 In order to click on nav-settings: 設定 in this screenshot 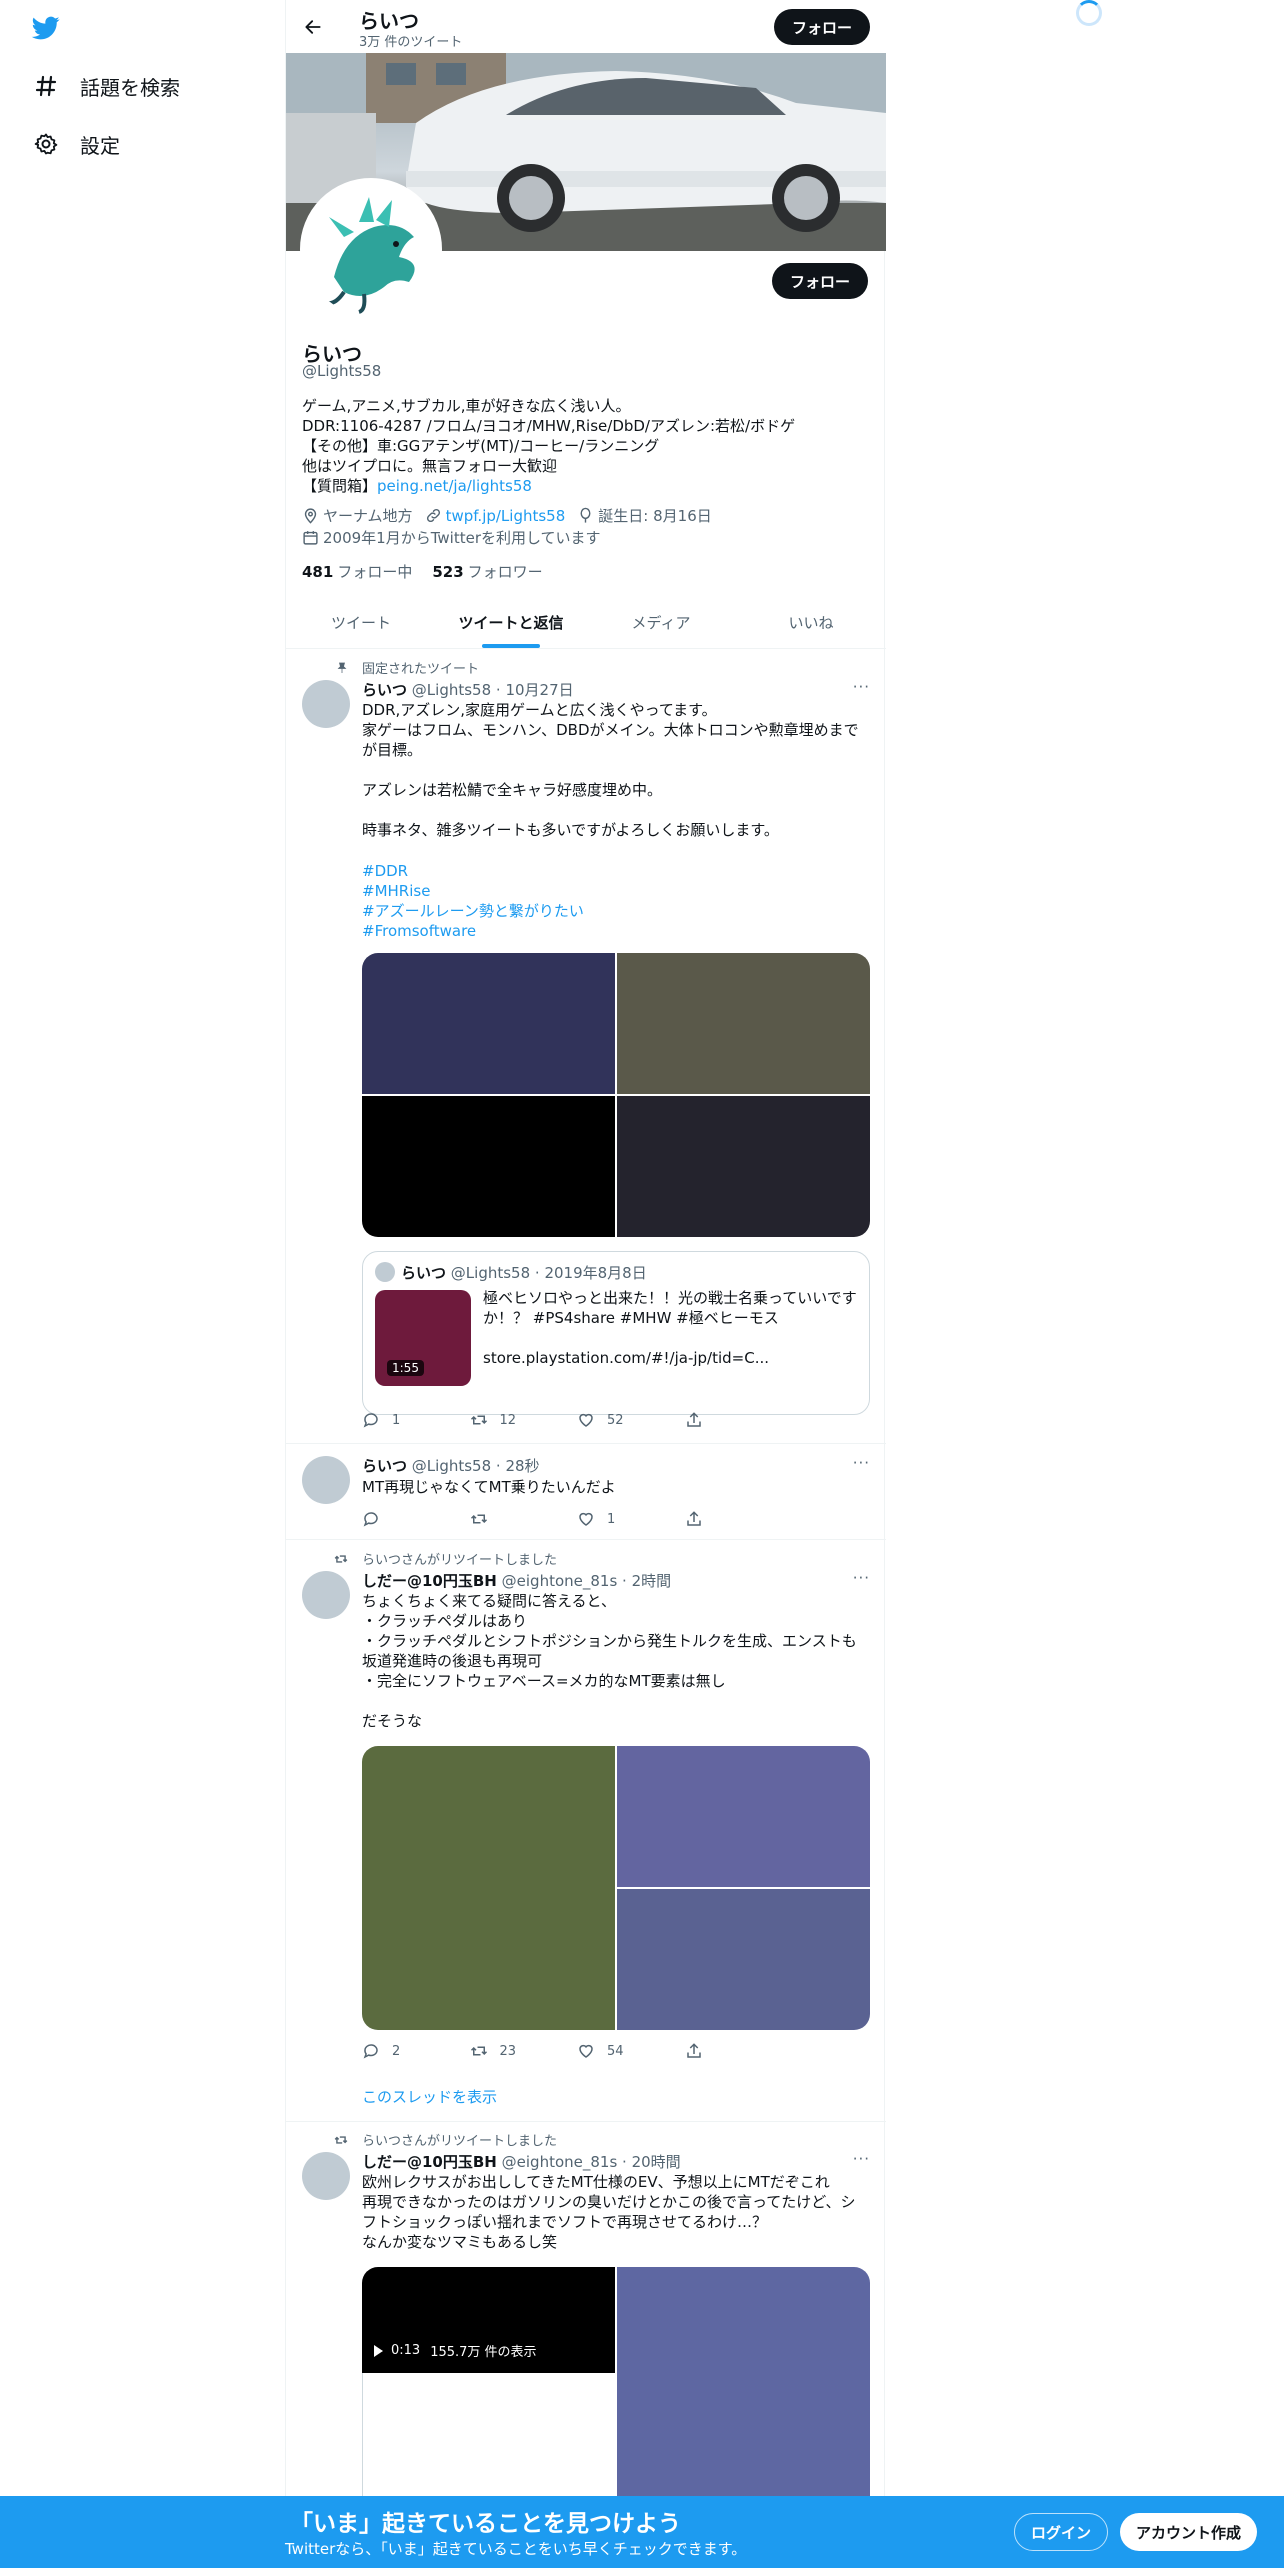, I will do `click(76, 144)`.